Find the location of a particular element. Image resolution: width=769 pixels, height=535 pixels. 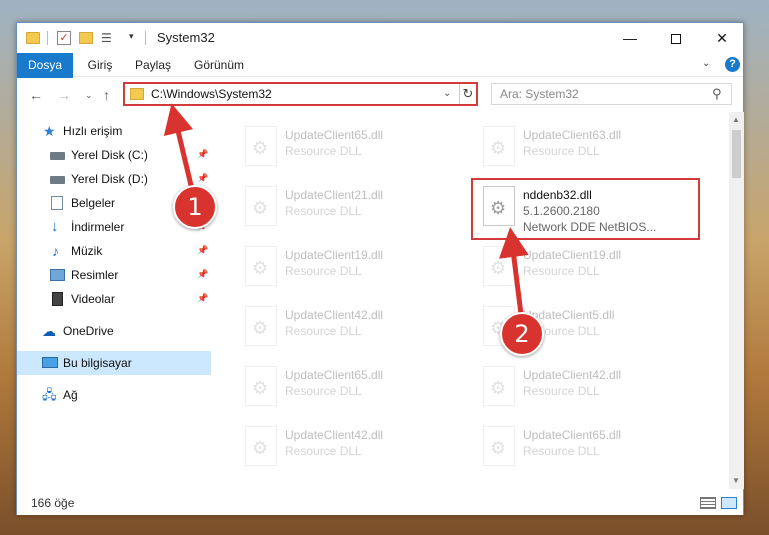

address-bar: C:\Windows\System32 ⌄ ↻ is located at coordinates (300, 94).